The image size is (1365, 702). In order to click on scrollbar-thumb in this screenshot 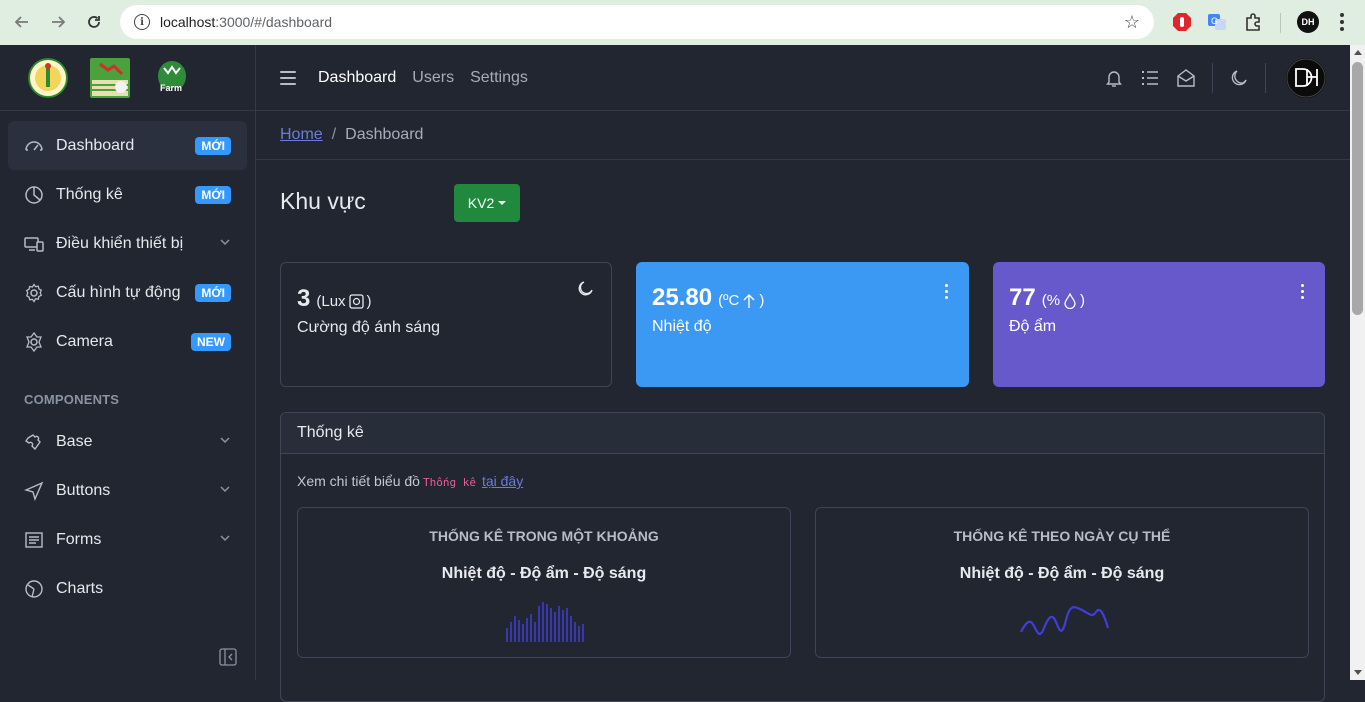, I will do `click(1357, 188)`.